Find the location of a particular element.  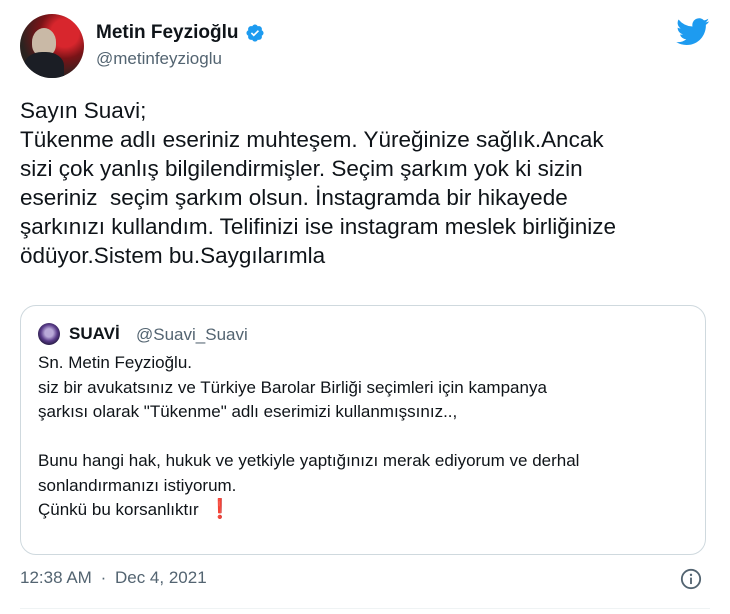

quoted-line: Çünkü bu korsanlıktır is located at coordinates (118, 509).